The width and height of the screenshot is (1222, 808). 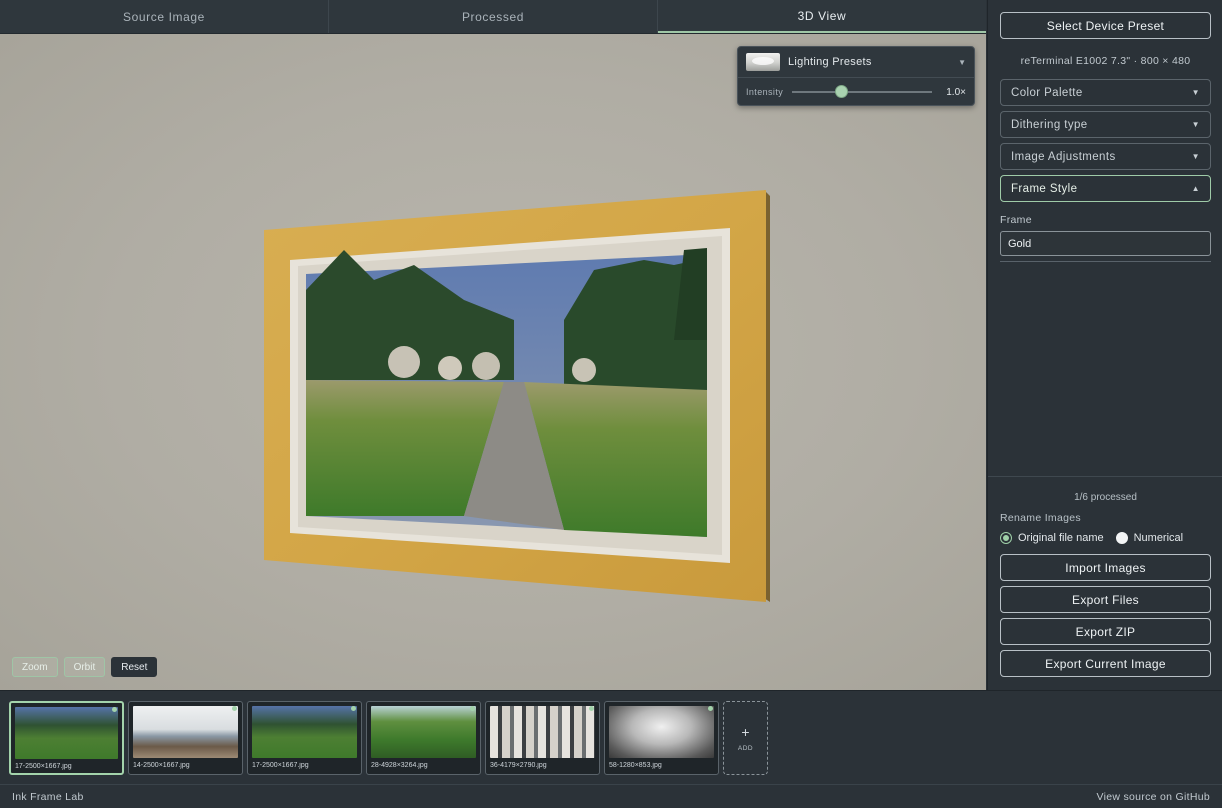 What do you see at coordinates (35, 667) in the screenshot?
I see `zoom-button: Zoom` at bounding box center [35, 667].